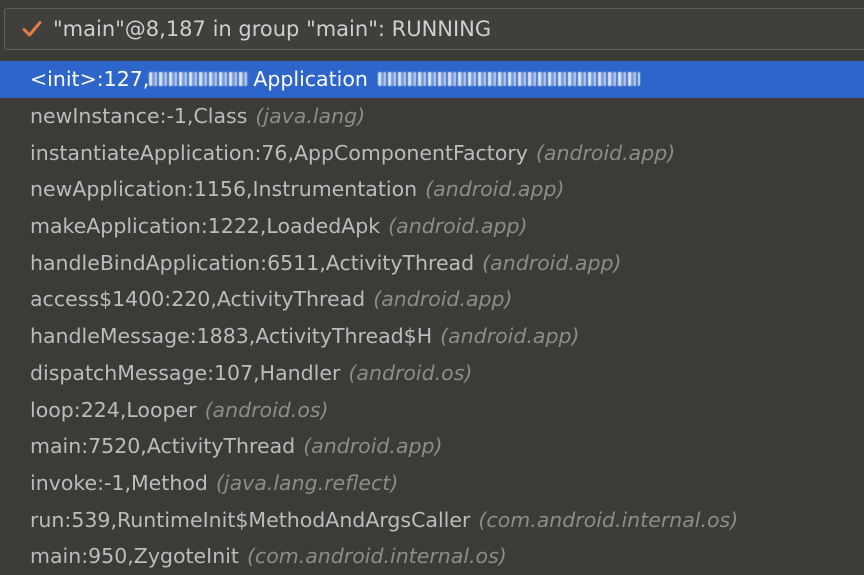  Describe the element at coordinates (344, 336) in the screenshot. I see `frame-class: ActivityThread$H` at that location.